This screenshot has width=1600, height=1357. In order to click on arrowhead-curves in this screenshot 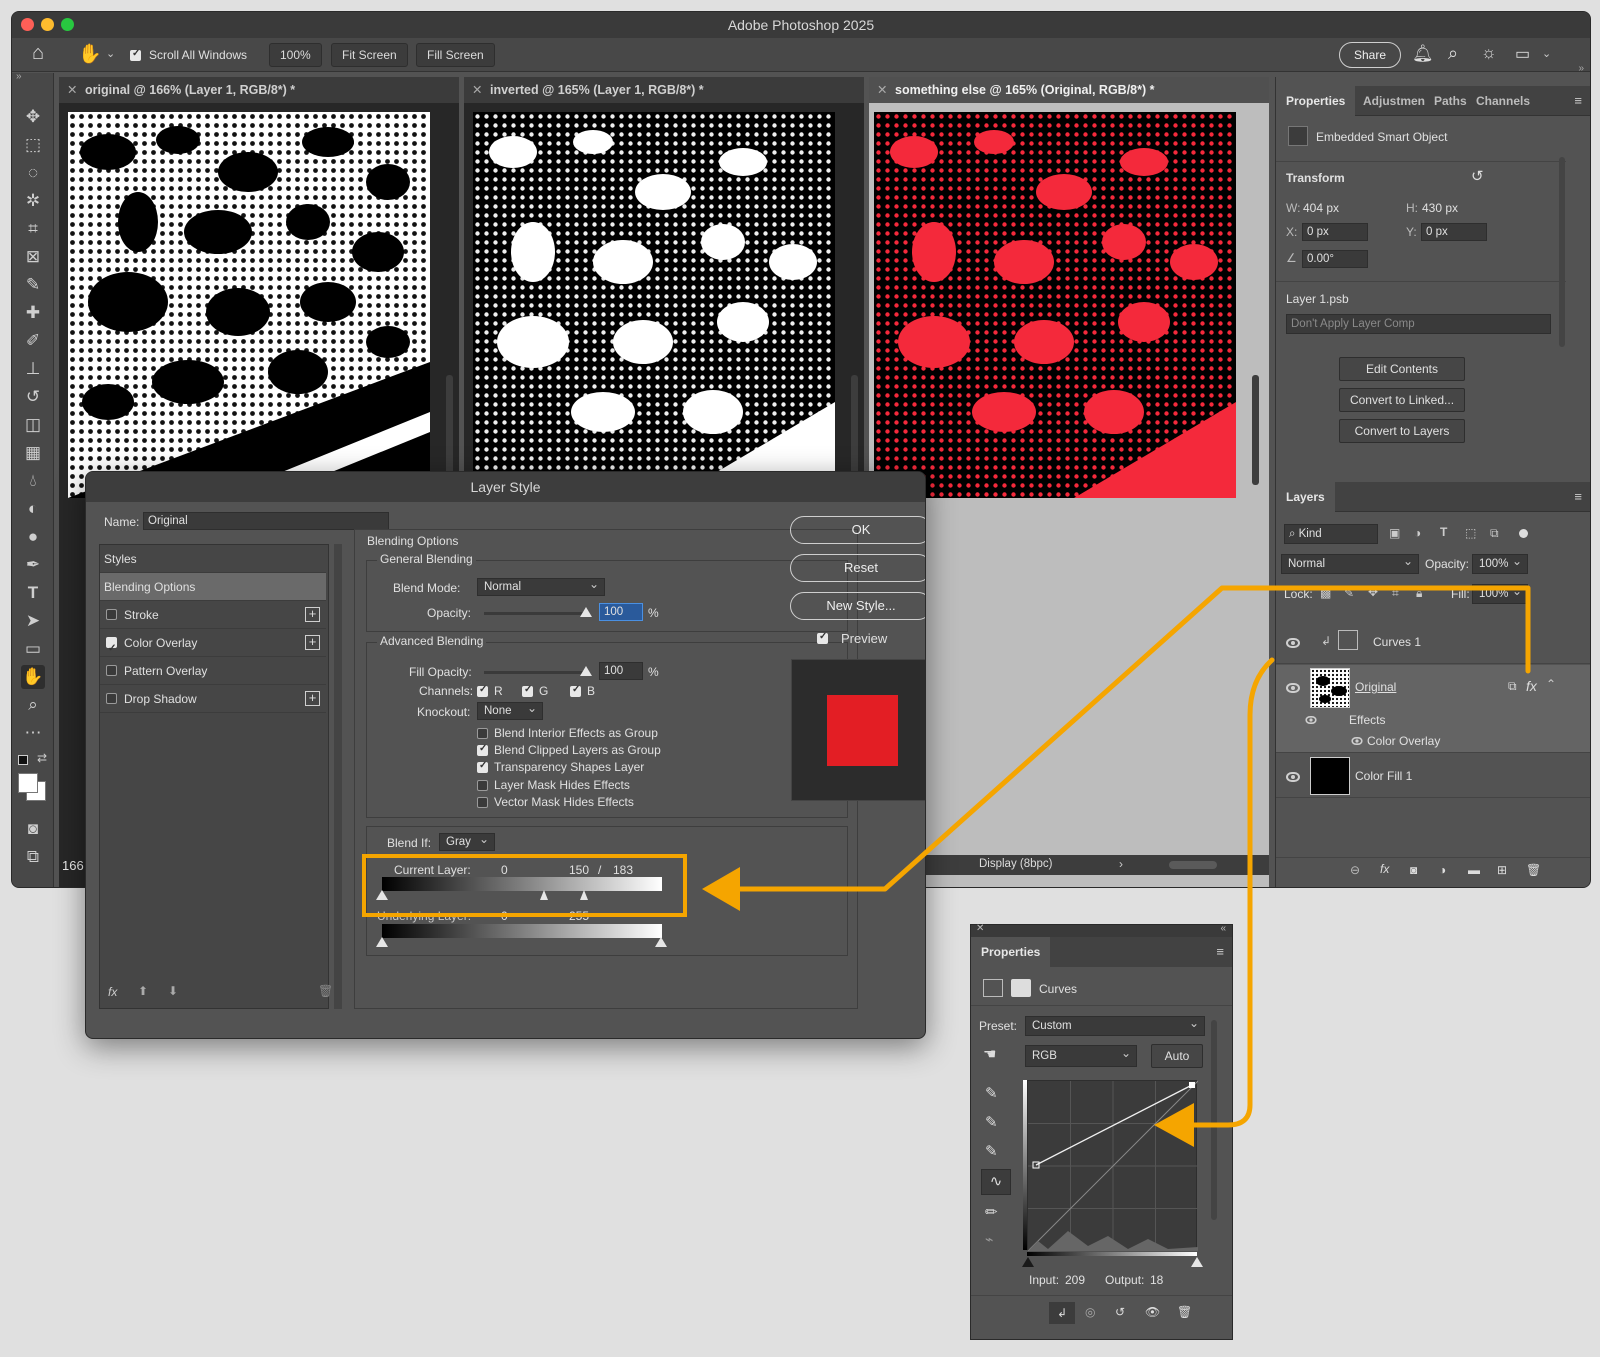, I will do `click(1174, 1125)`.